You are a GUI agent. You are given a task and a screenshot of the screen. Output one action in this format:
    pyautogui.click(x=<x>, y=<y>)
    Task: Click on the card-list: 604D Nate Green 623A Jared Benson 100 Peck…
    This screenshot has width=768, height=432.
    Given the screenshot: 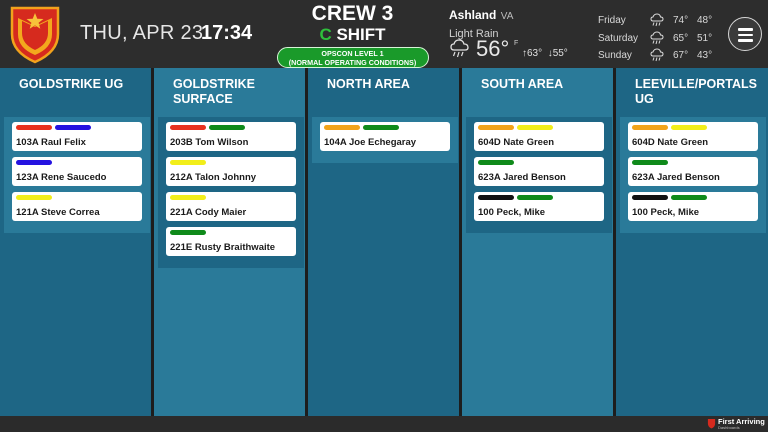 What is the action you would take?
    pyautogui.click(x=693, y=175)
    